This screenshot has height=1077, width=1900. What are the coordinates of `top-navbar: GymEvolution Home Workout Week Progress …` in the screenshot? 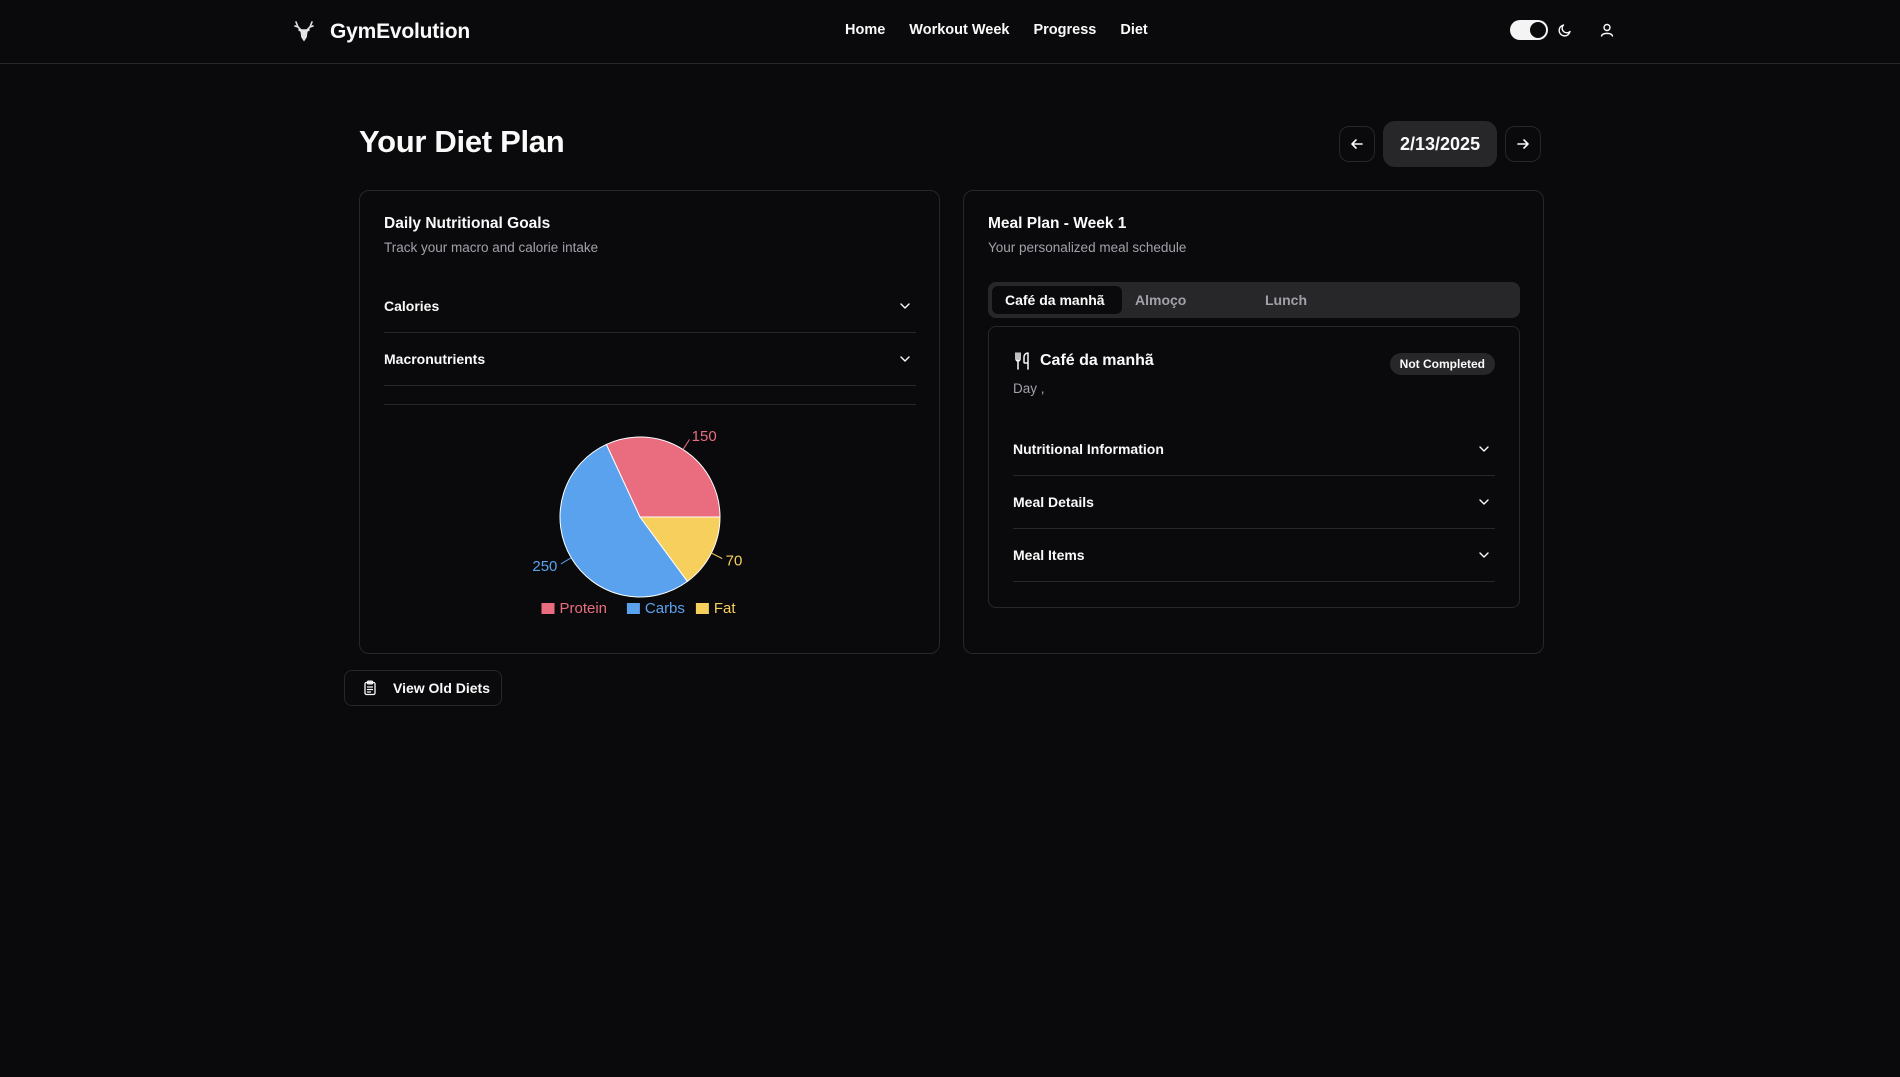 It's located at (950, 32).